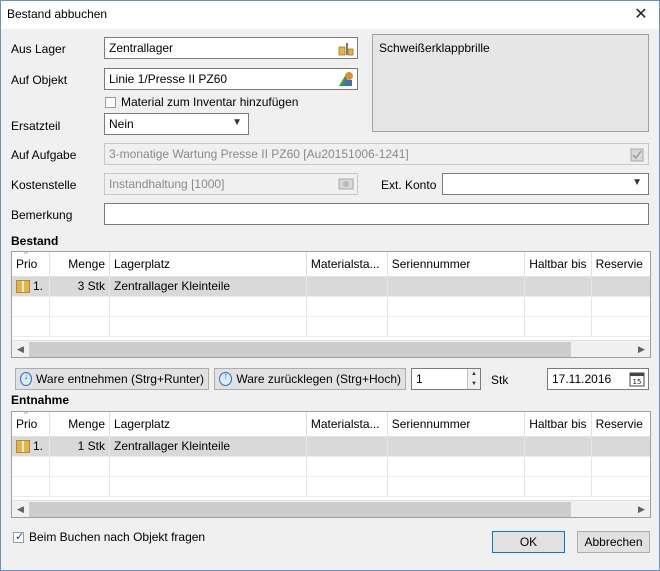 The height and width of the screenshot is (571, 660). I want to click on bestand-horizontal-scrollbar: ◀ ▶, so click(331, 348).